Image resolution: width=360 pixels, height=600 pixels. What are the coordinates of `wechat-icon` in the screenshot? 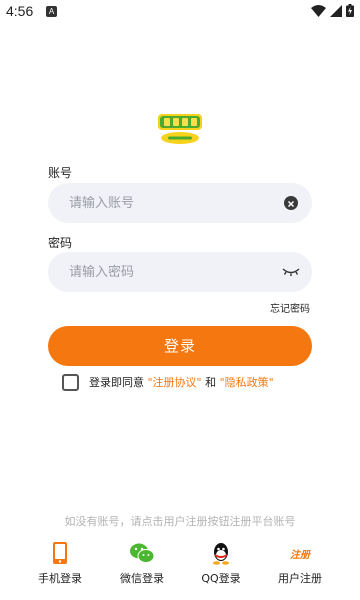 It's located at (142, 553).